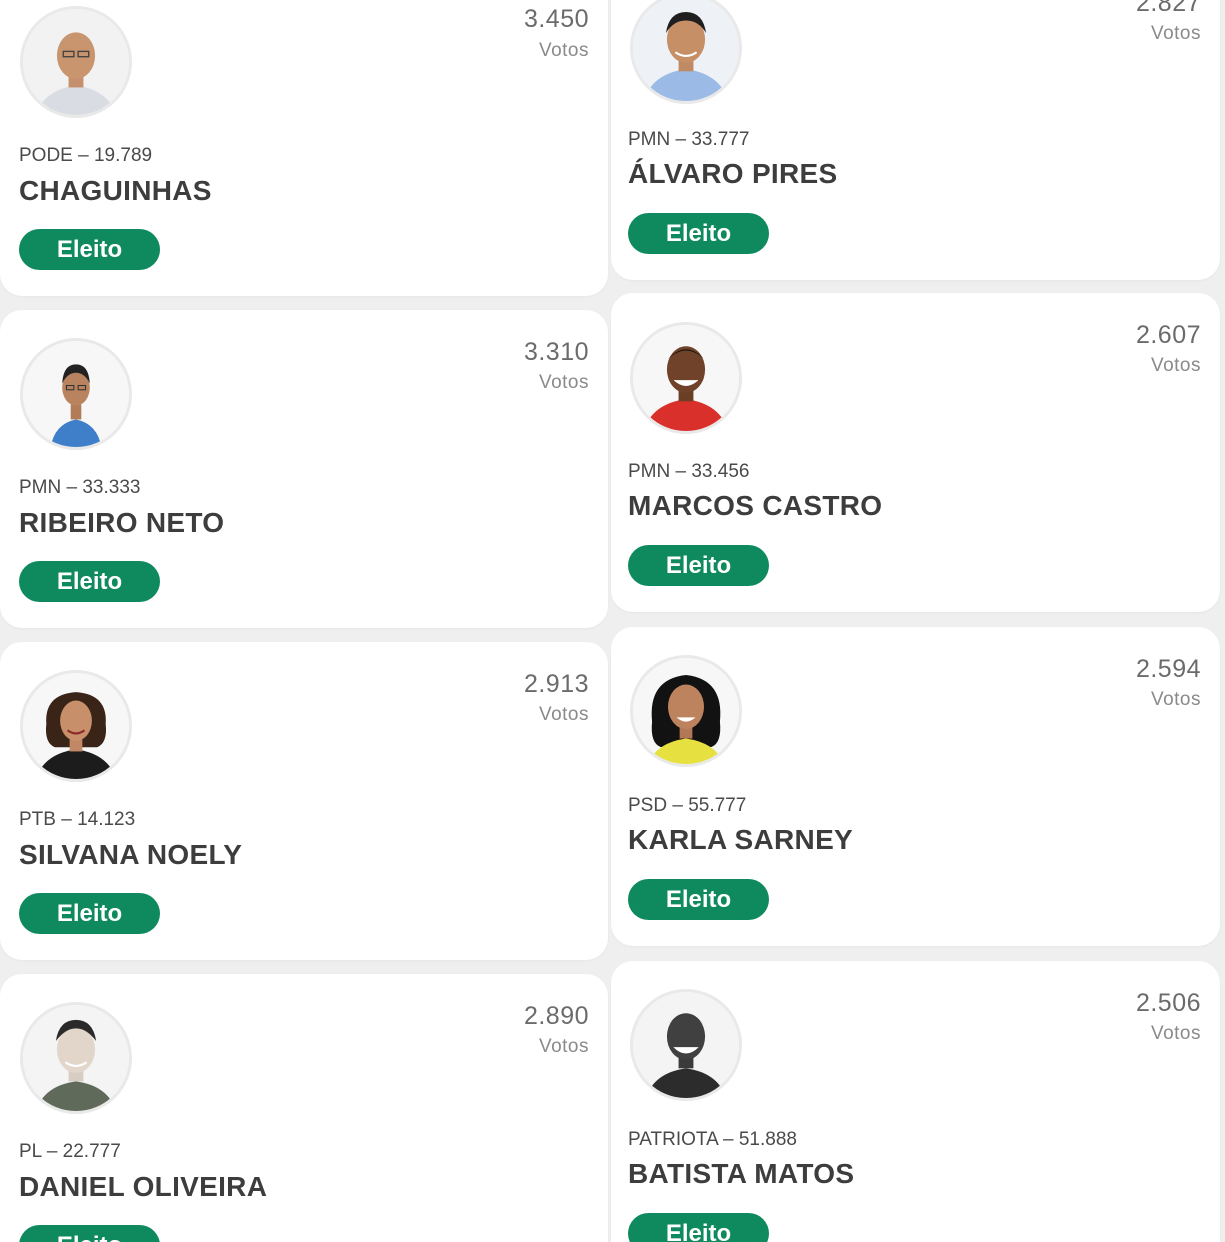 The image size is (1225, 1242). What do you see at coordinates (556, 19) in the screenshot?
I see `vote-count: 3.450` at bounding box center [556, 19].